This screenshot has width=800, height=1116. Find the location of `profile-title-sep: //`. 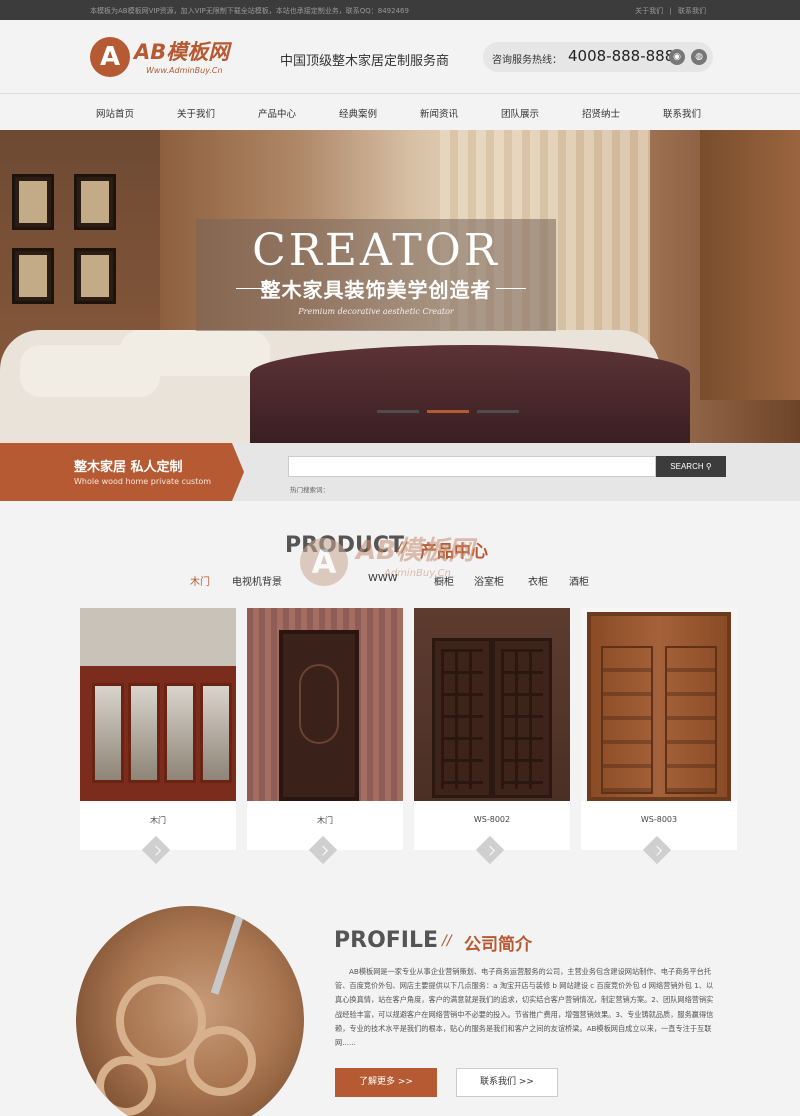

profile-title-sep: // is located at coordinates (447, 941).